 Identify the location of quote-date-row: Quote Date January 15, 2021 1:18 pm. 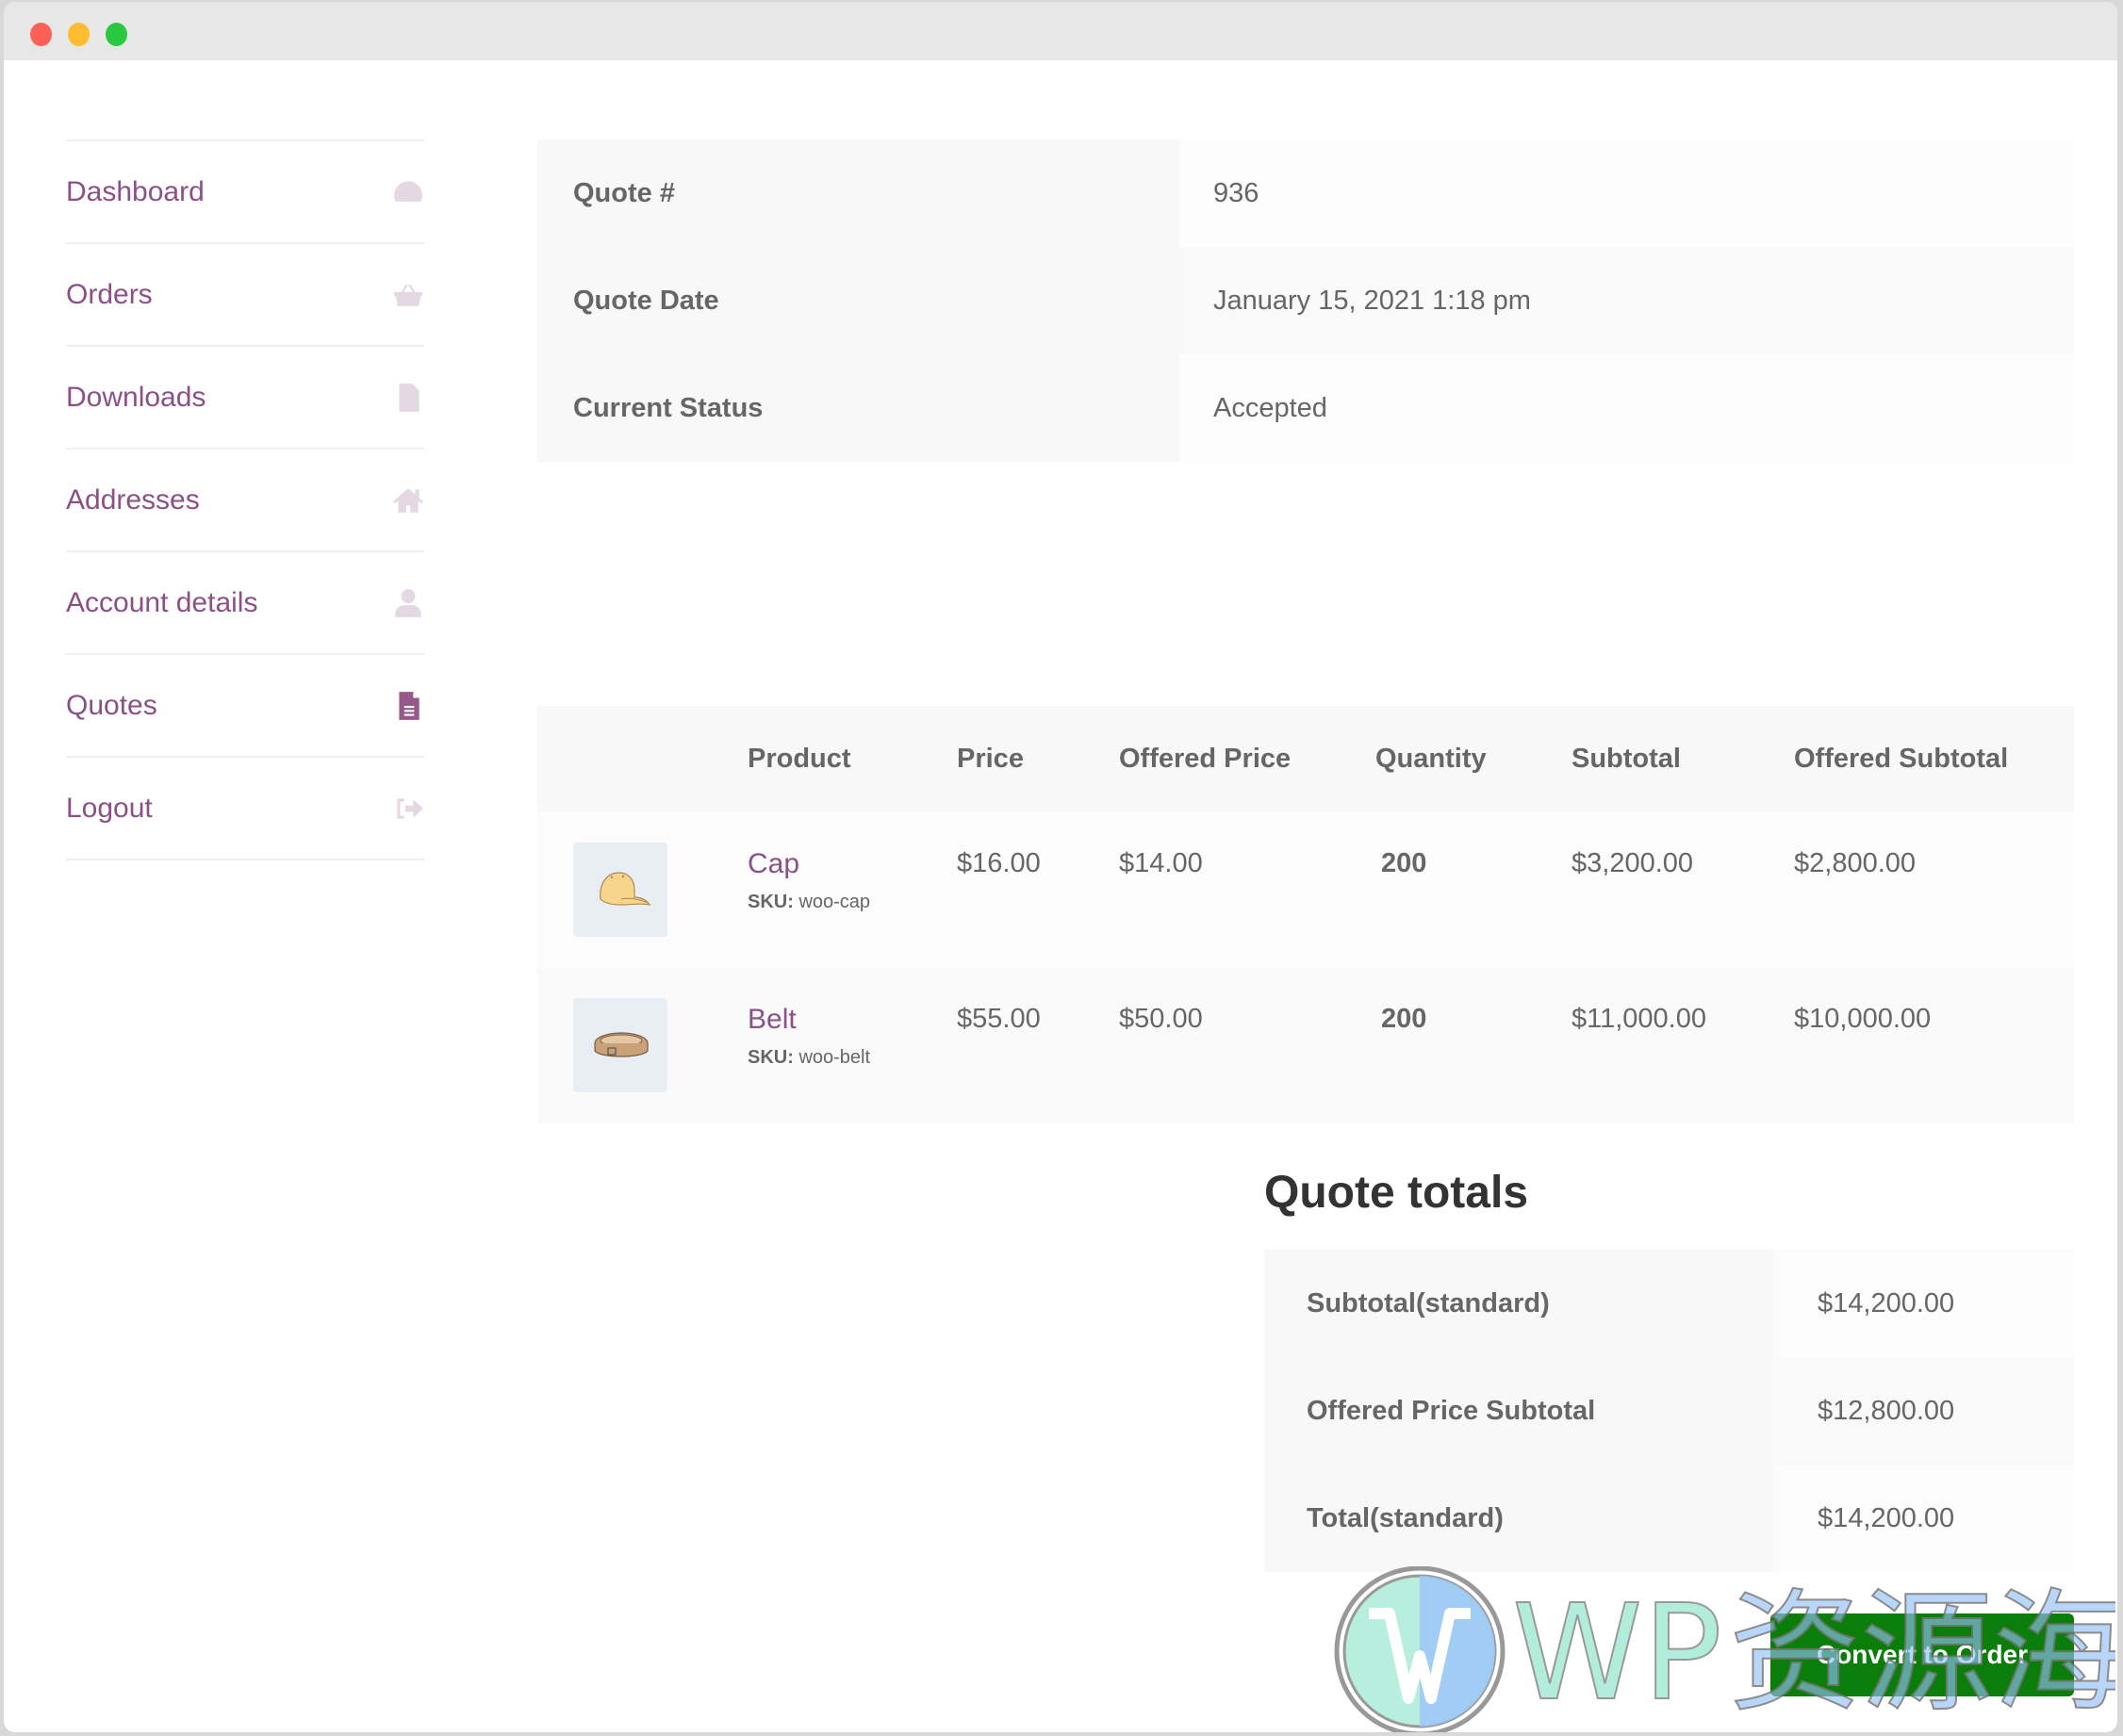
(1305, 300).